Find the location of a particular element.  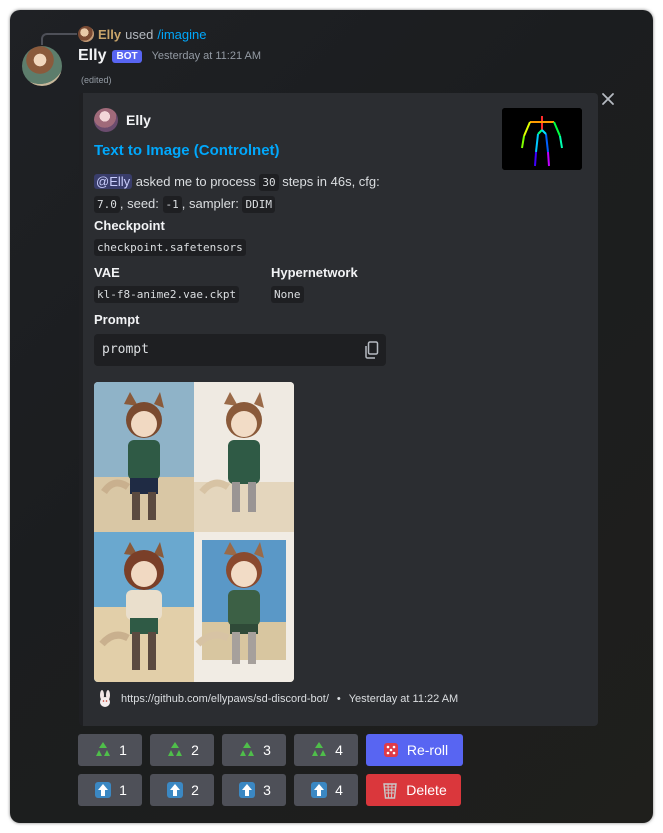

variation-button-2: 2 is located at coordinates (182, 750).